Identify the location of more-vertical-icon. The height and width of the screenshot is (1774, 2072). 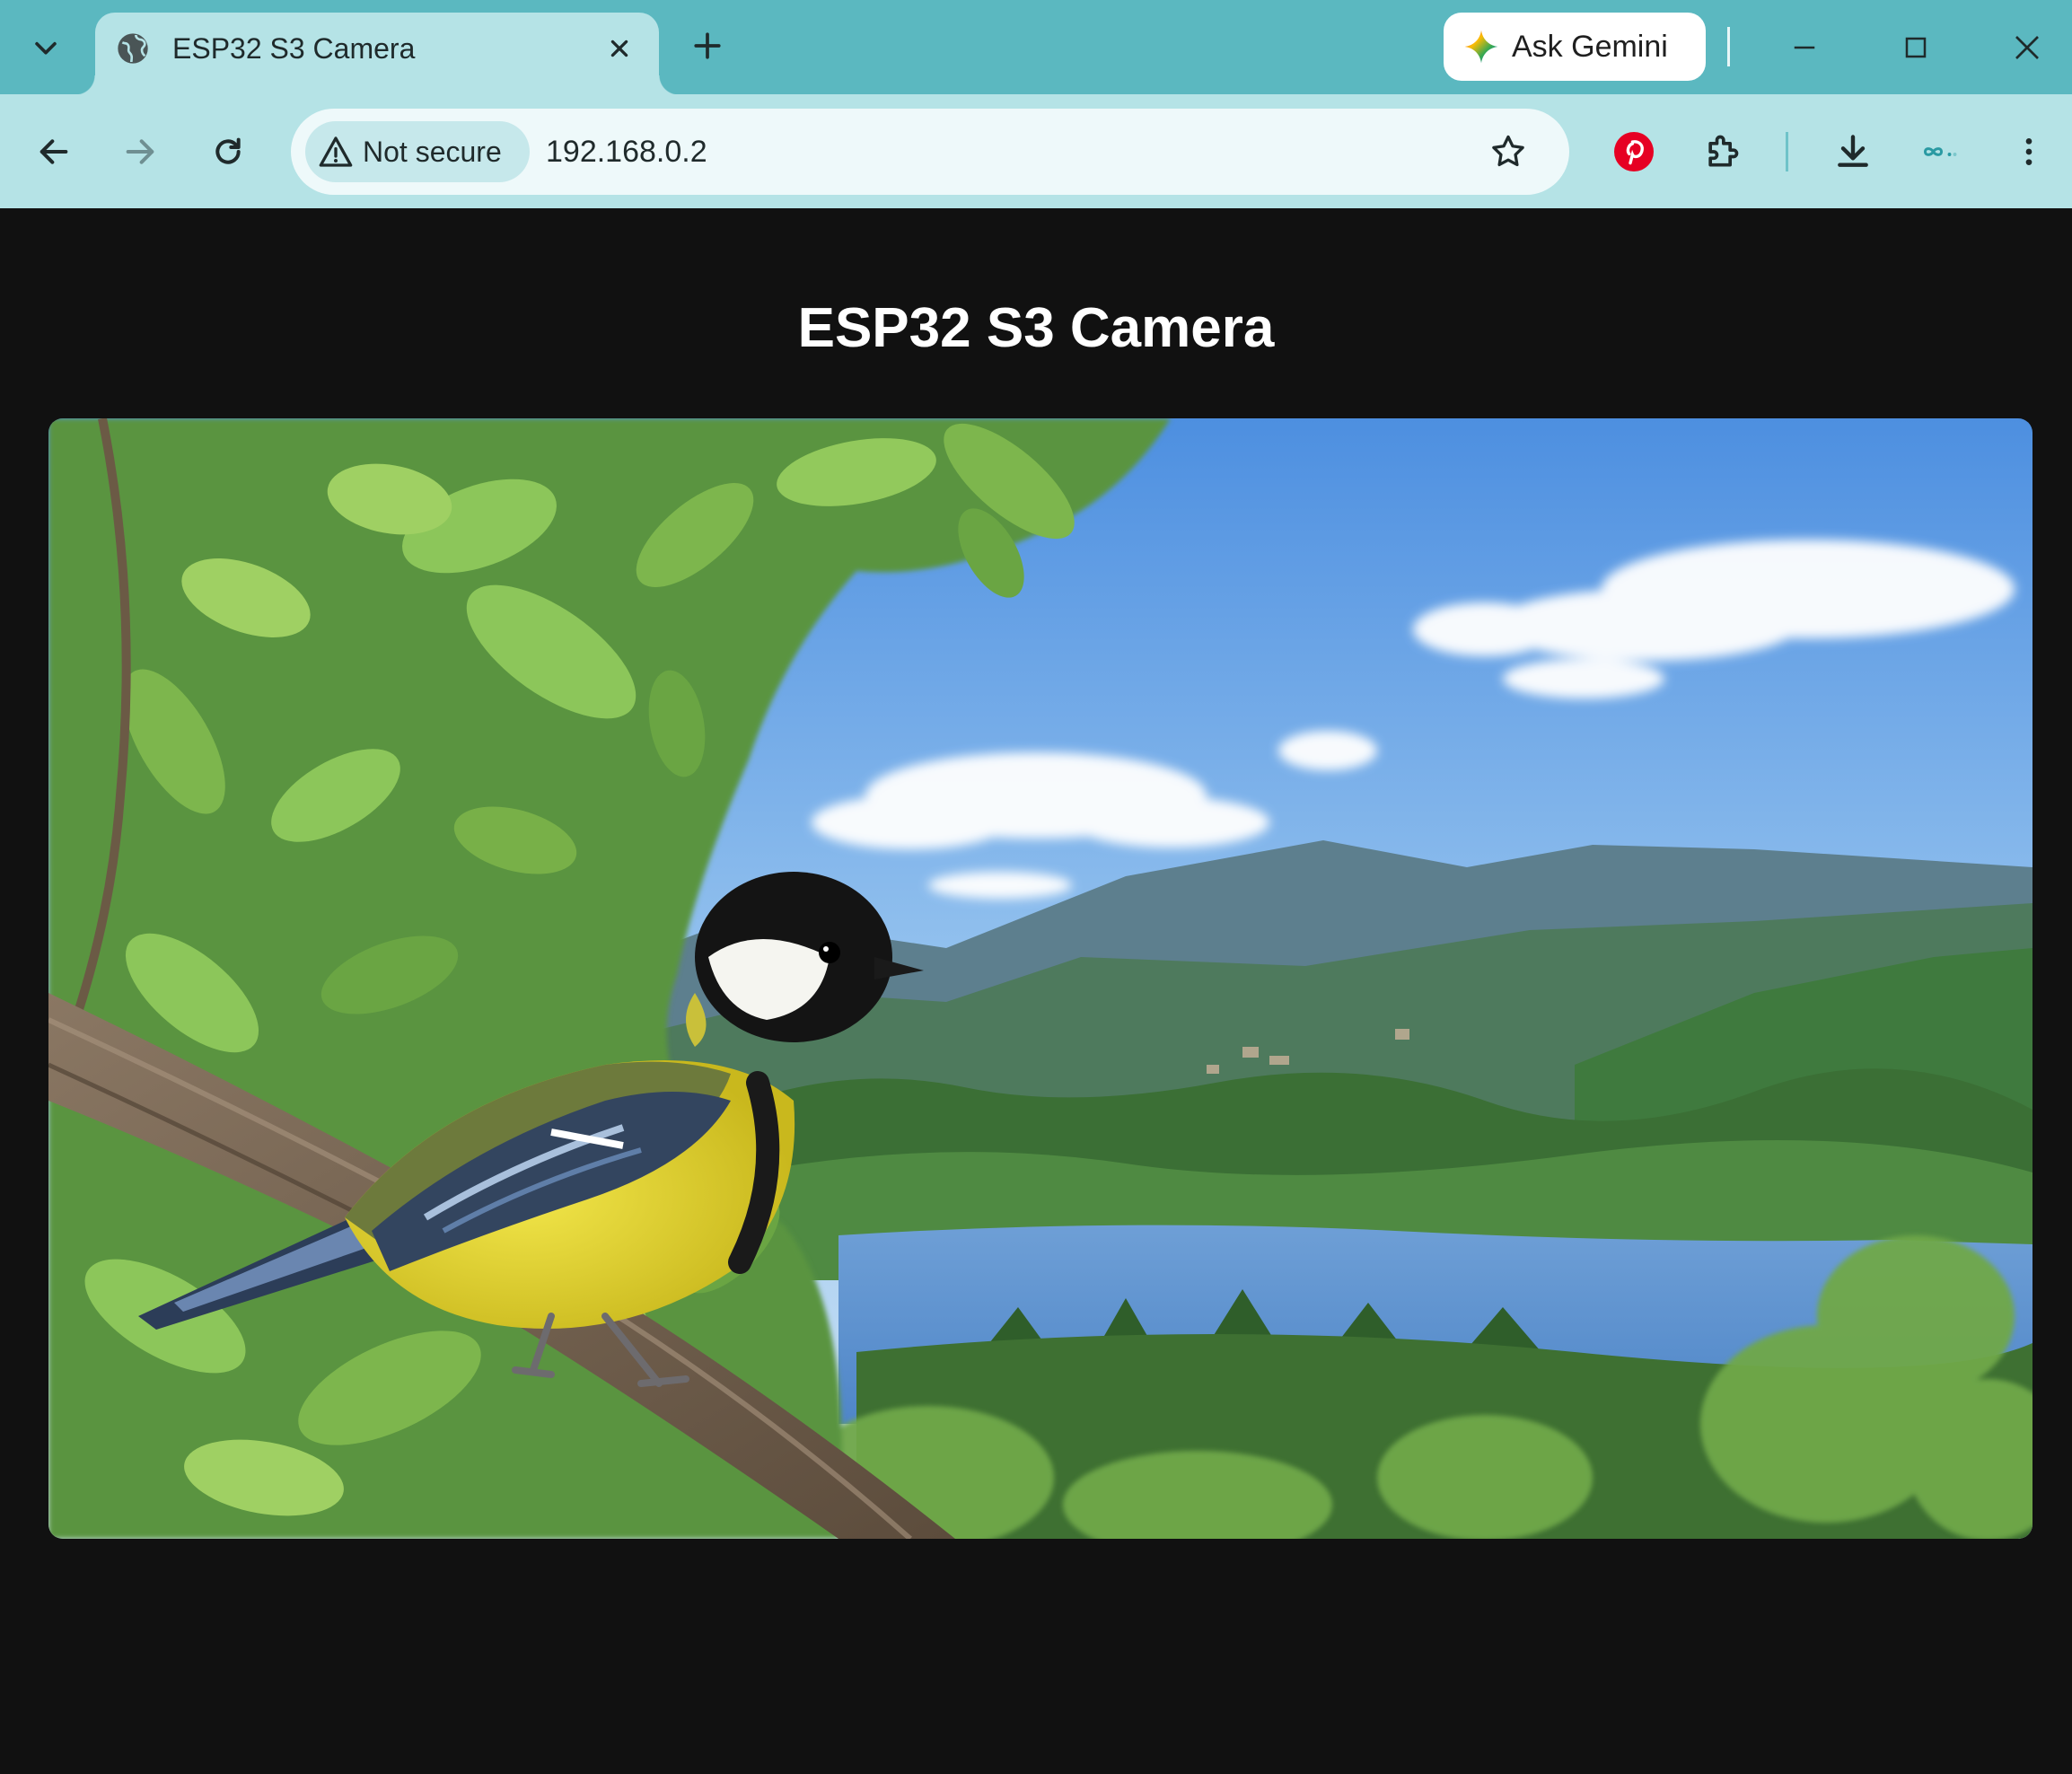
(2029, 151).